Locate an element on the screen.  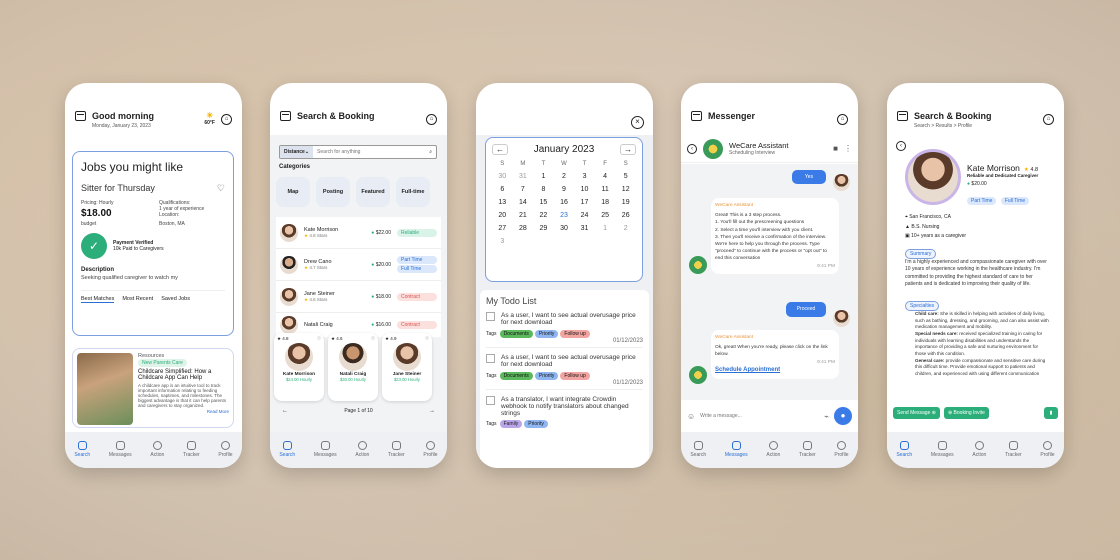
search-input is located at coordinates (371, 152).